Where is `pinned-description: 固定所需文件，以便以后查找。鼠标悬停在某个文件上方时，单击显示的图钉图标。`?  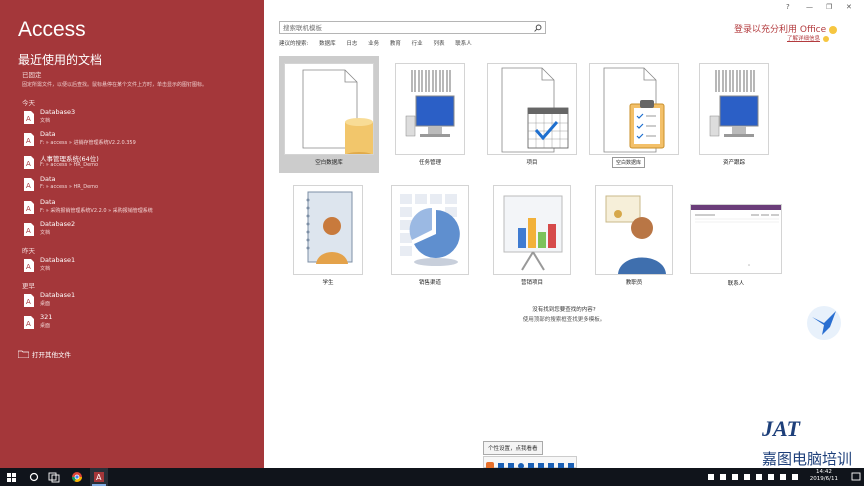 pinned-description: 固定所需文件，以便以后查找。鼠标悬停在某个文件上方时，单击显示的图钉图标。 is located at coordinates (115, 85).